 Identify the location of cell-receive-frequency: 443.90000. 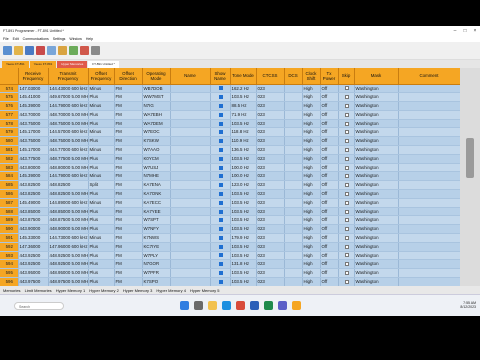
(33, 229).